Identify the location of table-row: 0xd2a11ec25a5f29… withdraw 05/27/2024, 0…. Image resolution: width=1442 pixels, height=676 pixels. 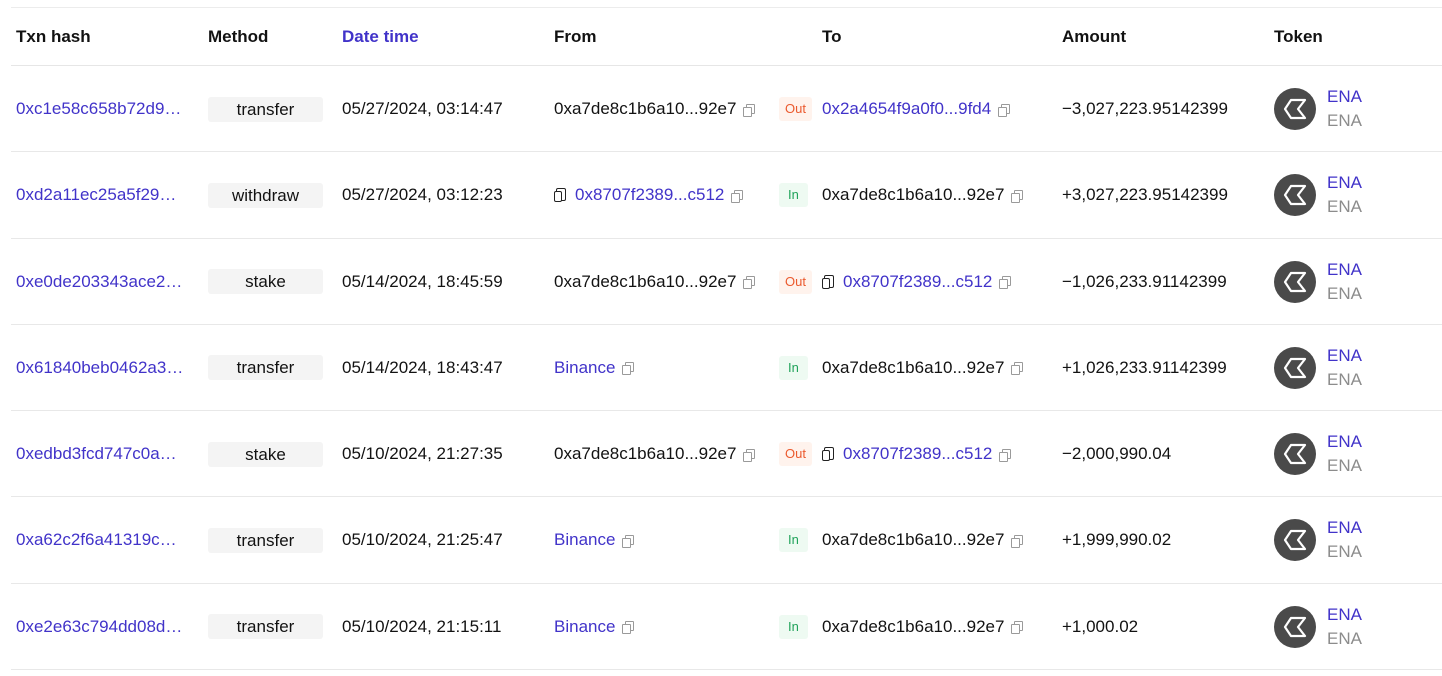
(726, 195).